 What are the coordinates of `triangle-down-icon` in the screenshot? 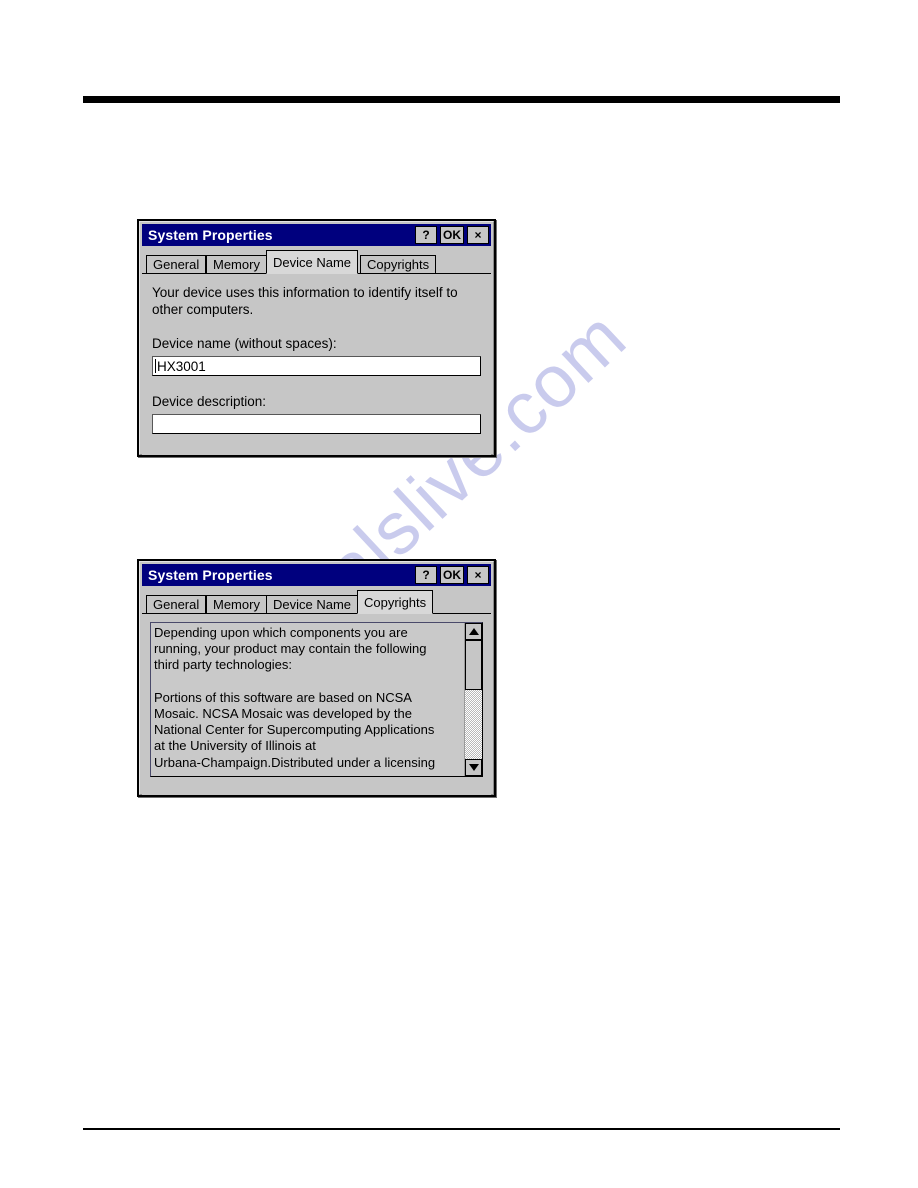 It's located at (473, 767).